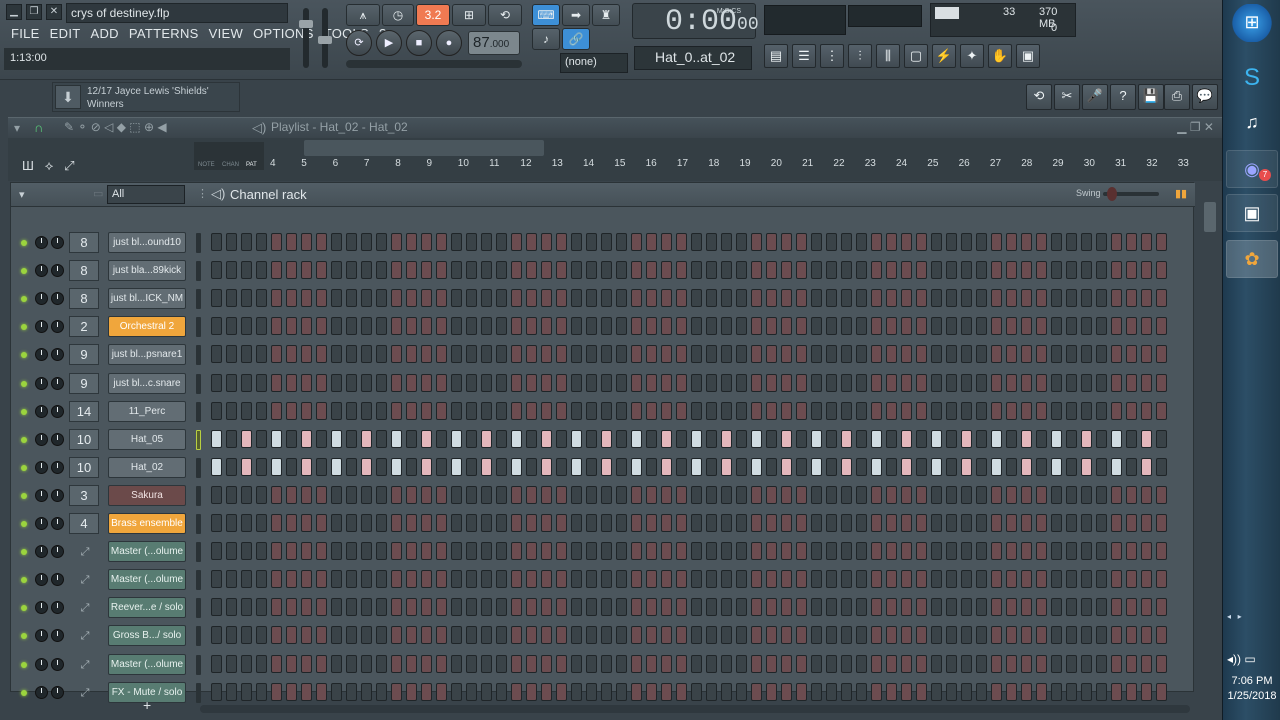 This screenshot has width=1280, height=720. What do you see at coordinates (57, 242) in the screenshot?
I see `channel-volume-knob` at bounding box center [57, 242].